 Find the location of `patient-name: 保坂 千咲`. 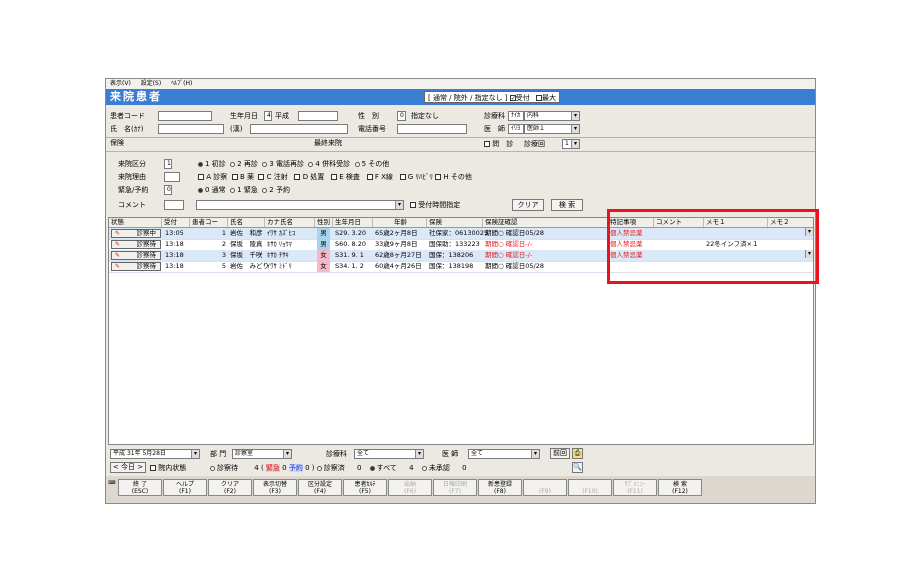

patient-name: 保坂 千咲 is located at coordinates (246, 255).